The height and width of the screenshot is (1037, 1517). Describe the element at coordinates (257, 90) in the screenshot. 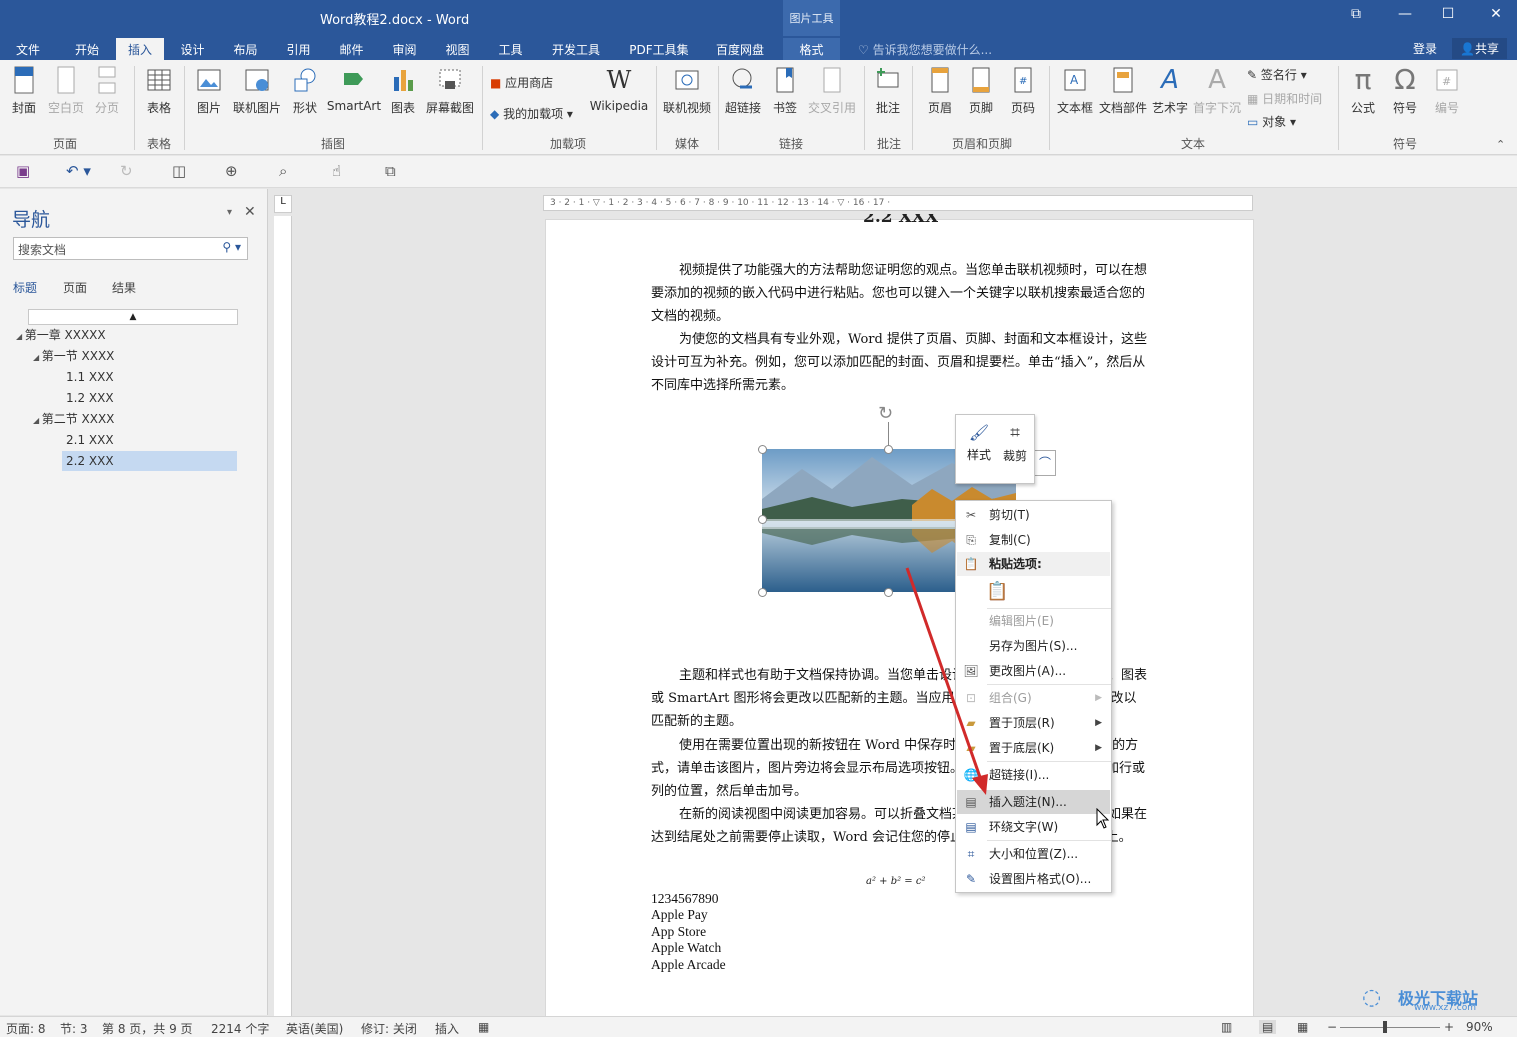

I see `online-picture-button: 联机图片` at that location.